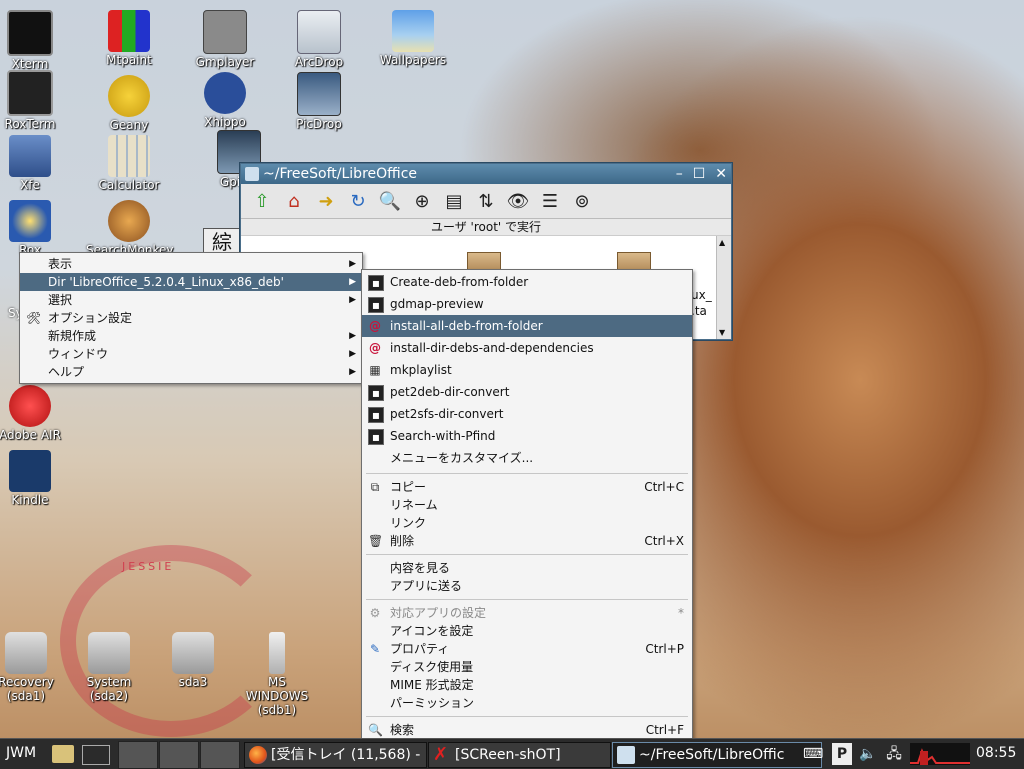 The image size is (1024, 769). What do you see at coordinates (842, 754) in the screenshot?
I see `package-p-icon: P` at bounding box center [842, 754].